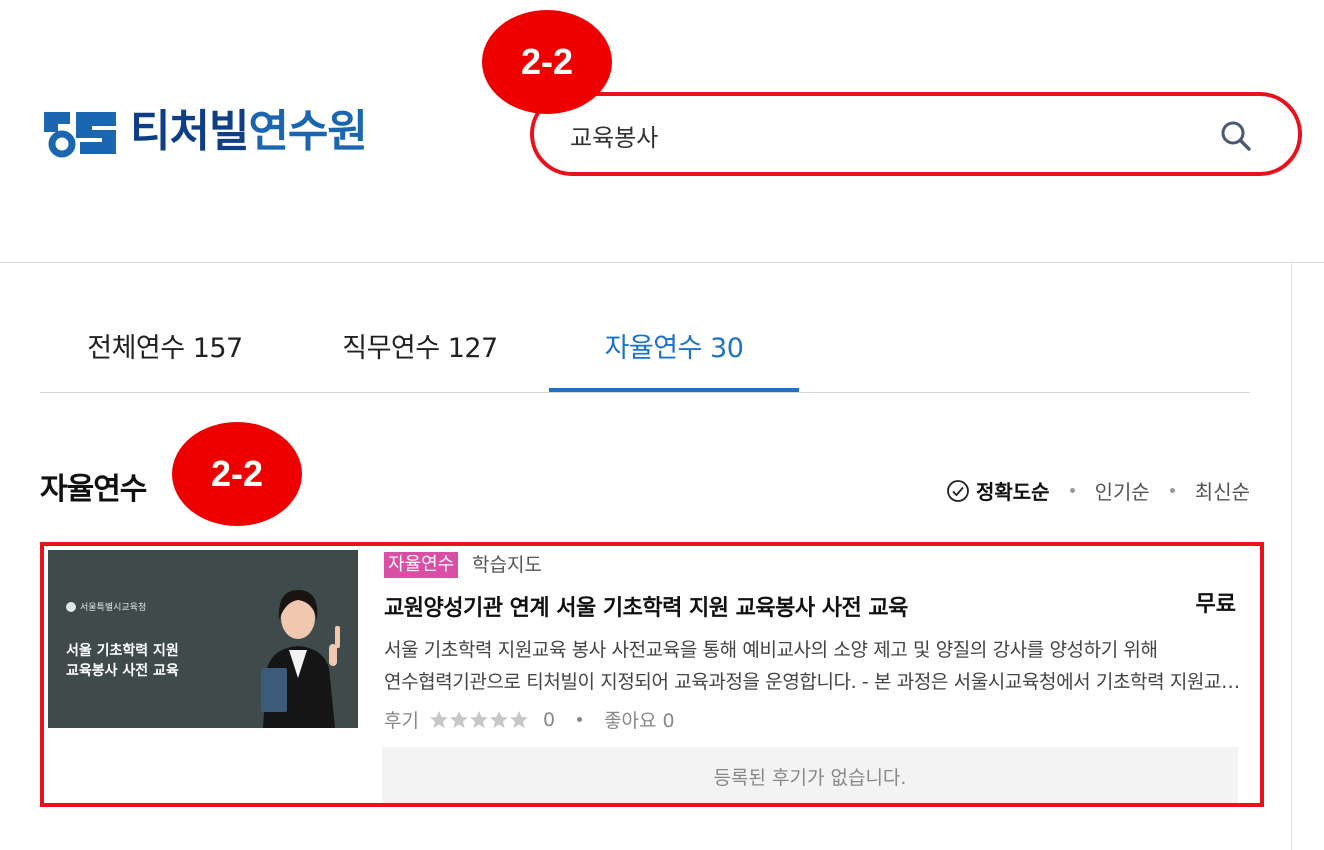  I want to click on thumbnail-org: 서울특별시교육청, so click(106, 606).